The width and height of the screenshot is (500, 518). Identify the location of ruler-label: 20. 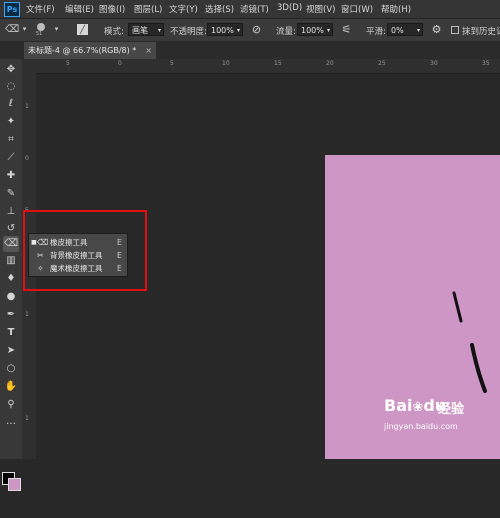
(330, 63).